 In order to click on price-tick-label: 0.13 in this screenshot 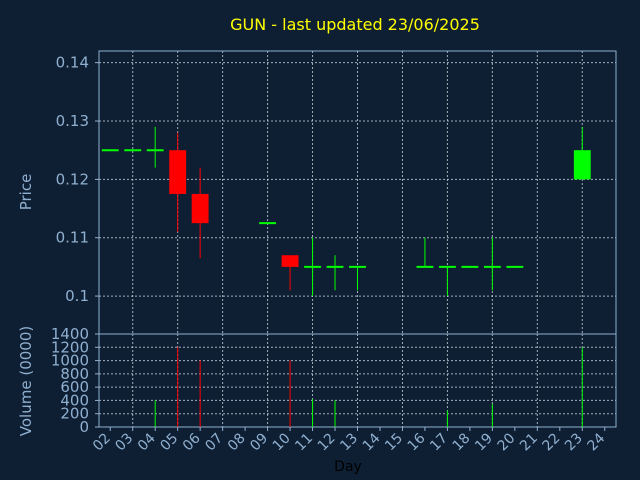, I will do `click(72, 121)`.